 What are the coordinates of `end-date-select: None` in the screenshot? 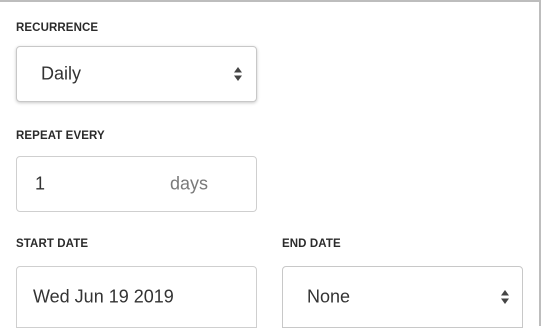 It's located at (402, 297).